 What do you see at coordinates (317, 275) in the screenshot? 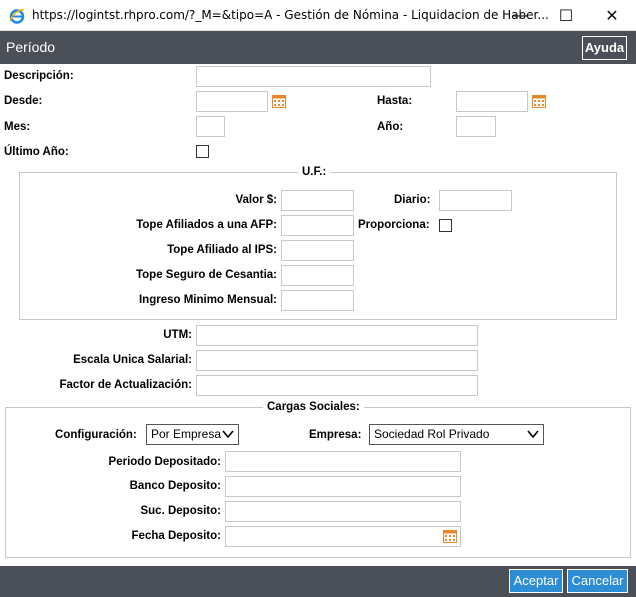
I see `tope-cesantia-input` at bounding box center [317, 275].